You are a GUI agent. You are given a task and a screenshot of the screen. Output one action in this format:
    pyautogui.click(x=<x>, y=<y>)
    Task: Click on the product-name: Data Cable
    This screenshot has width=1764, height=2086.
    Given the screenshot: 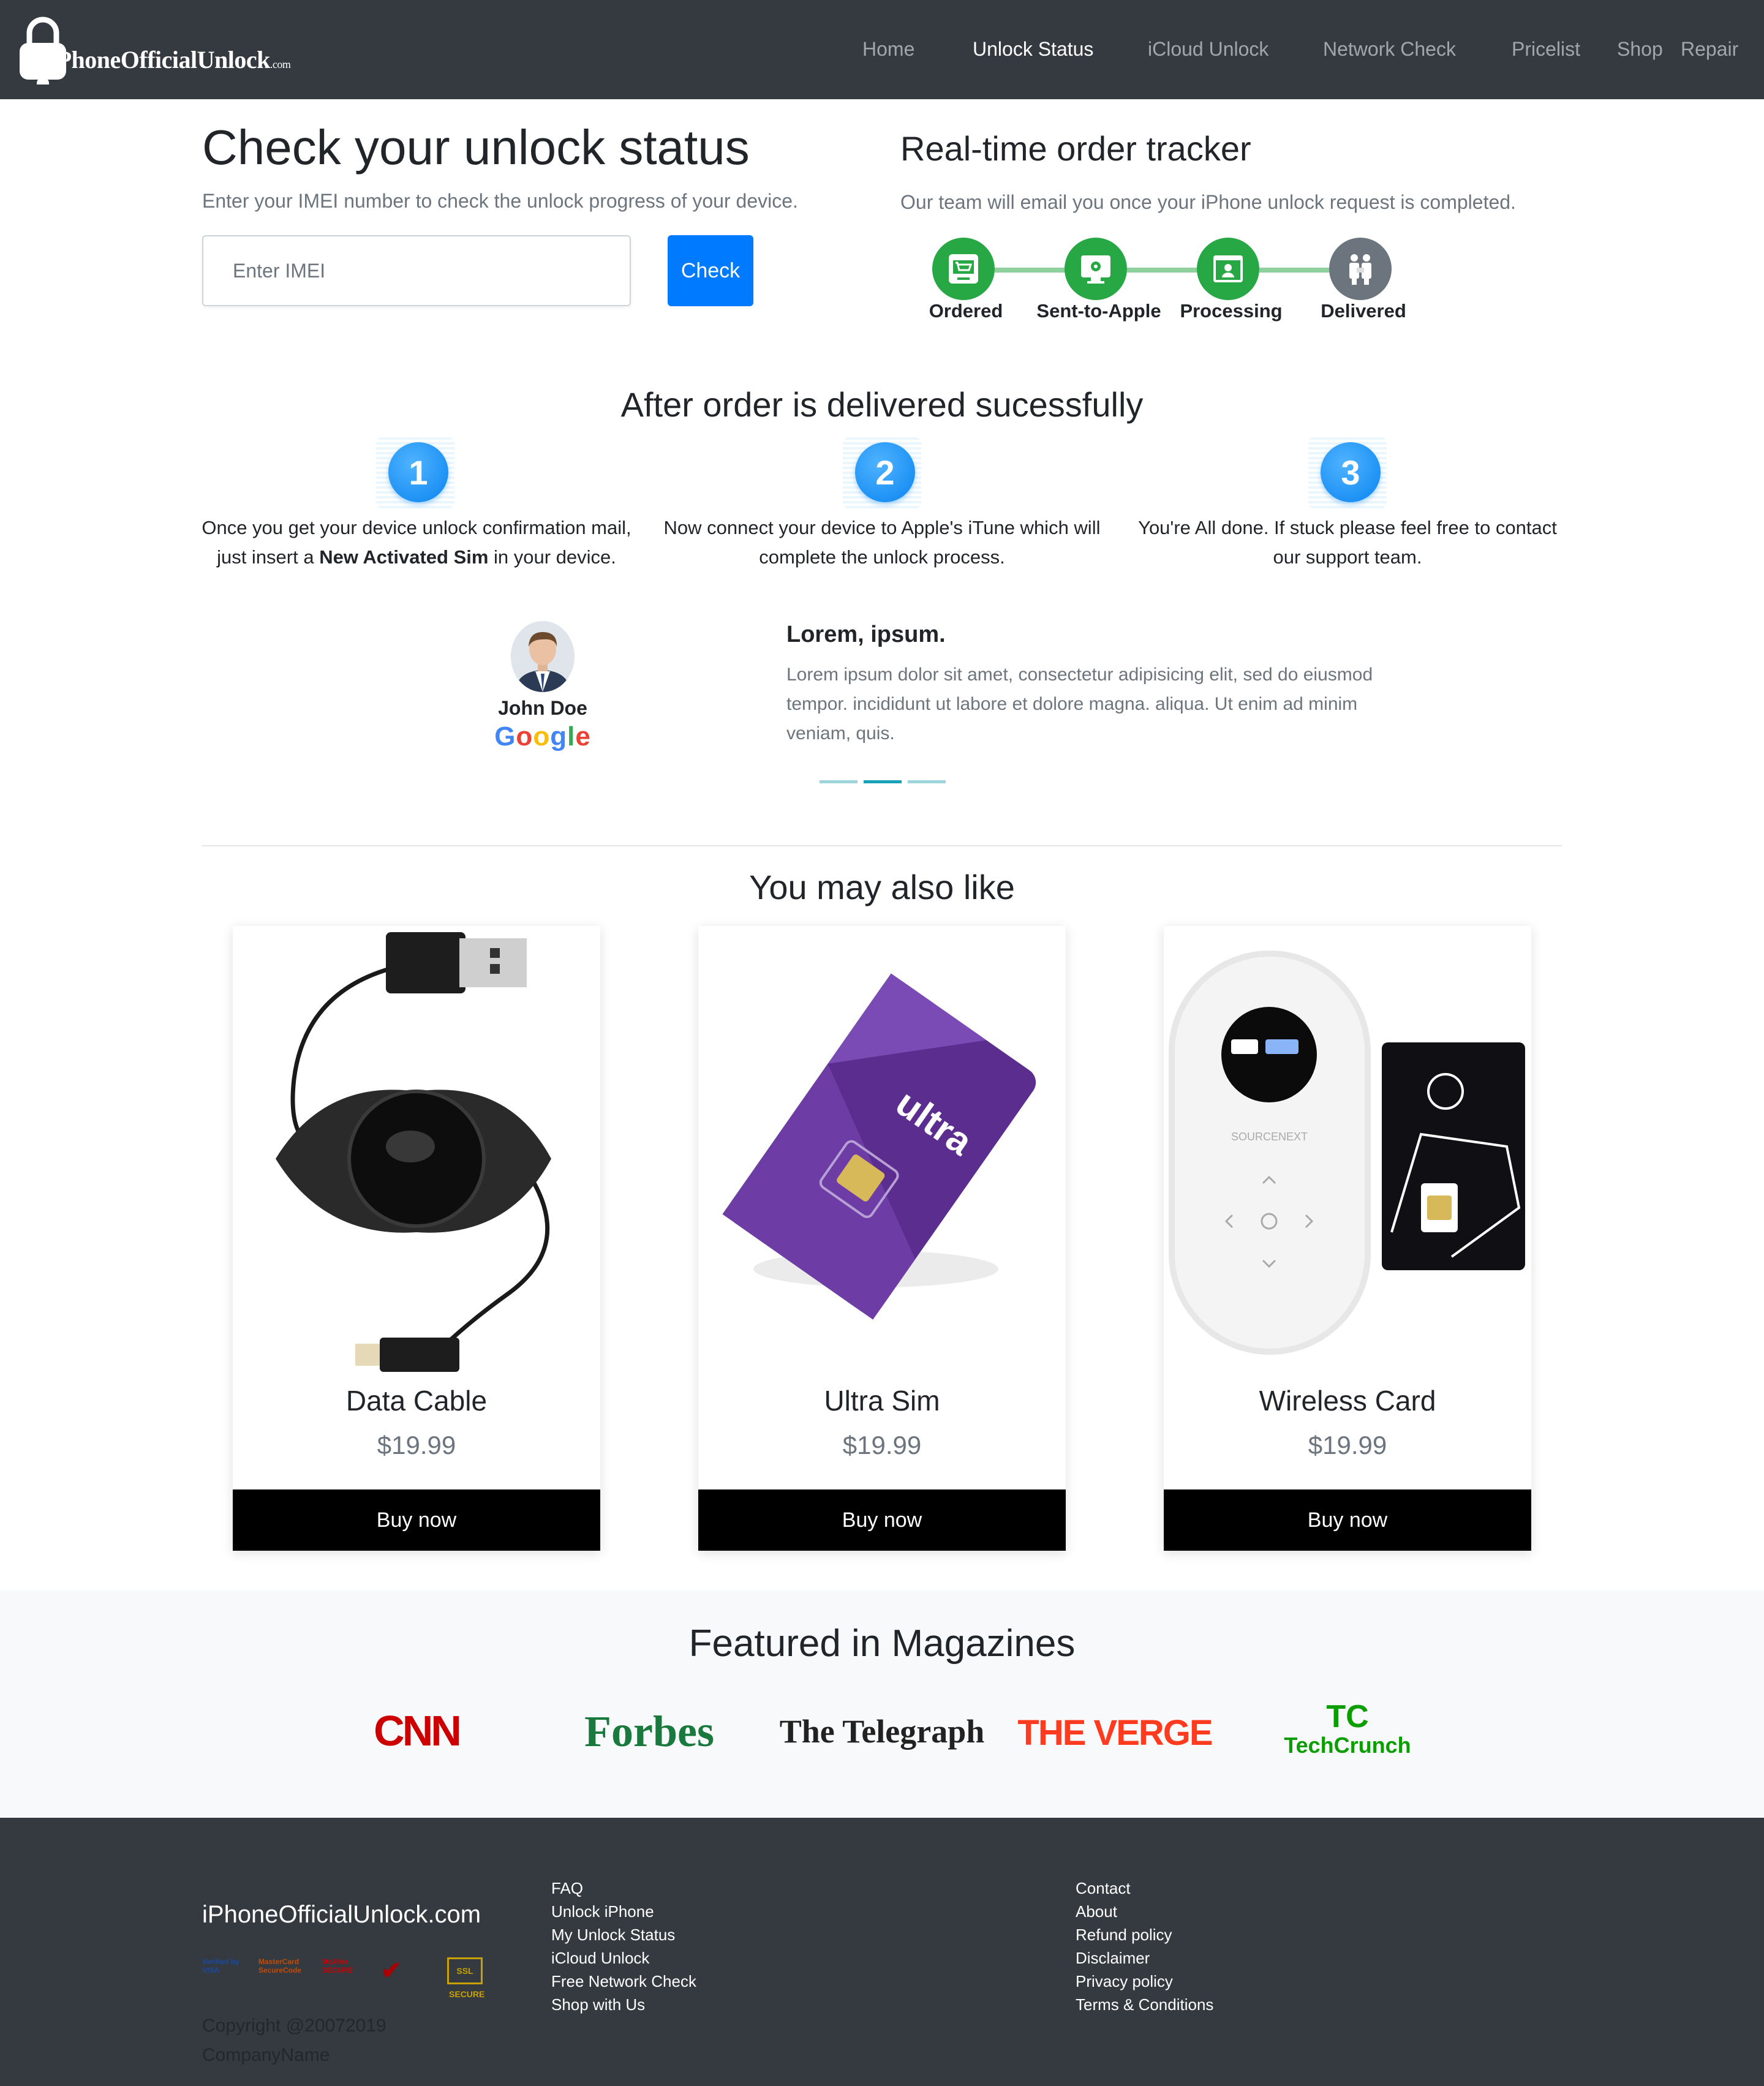 What is the action you would take?
    pyautogui.click(x=417, y=1401)
    